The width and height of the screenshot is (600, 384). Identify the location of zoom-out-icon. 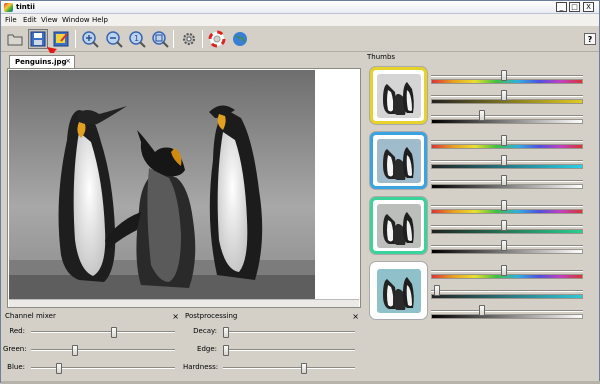
(114, 39).